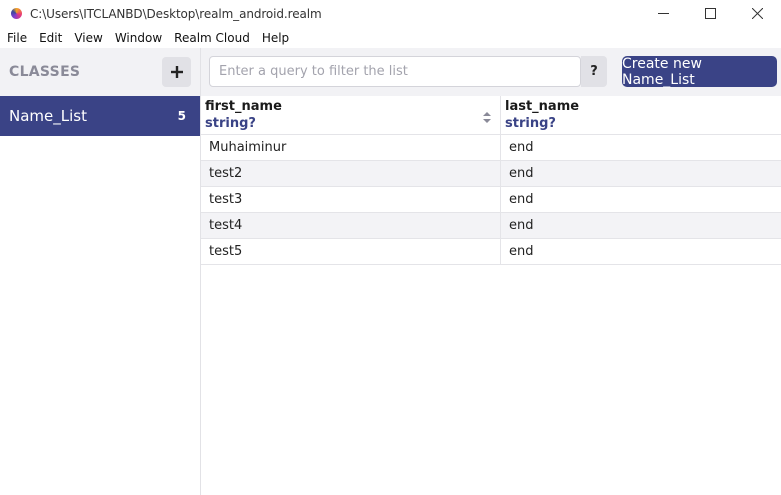 This screenshot has width=781, height=495. I want to click on maximize-icon, so click(710, 13).